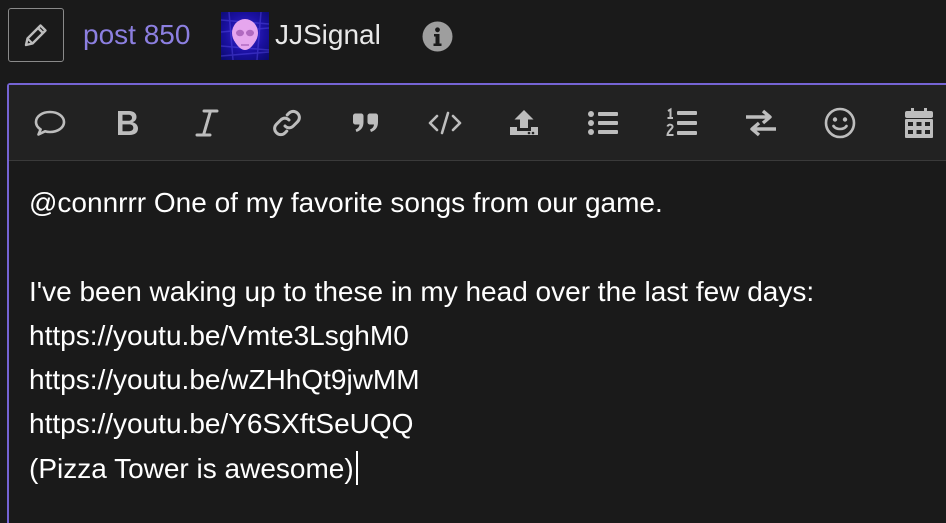  What do you see at coordinates (356, 467) in the screenshot?
I see `text-caret` at bounding box center [356, 467].